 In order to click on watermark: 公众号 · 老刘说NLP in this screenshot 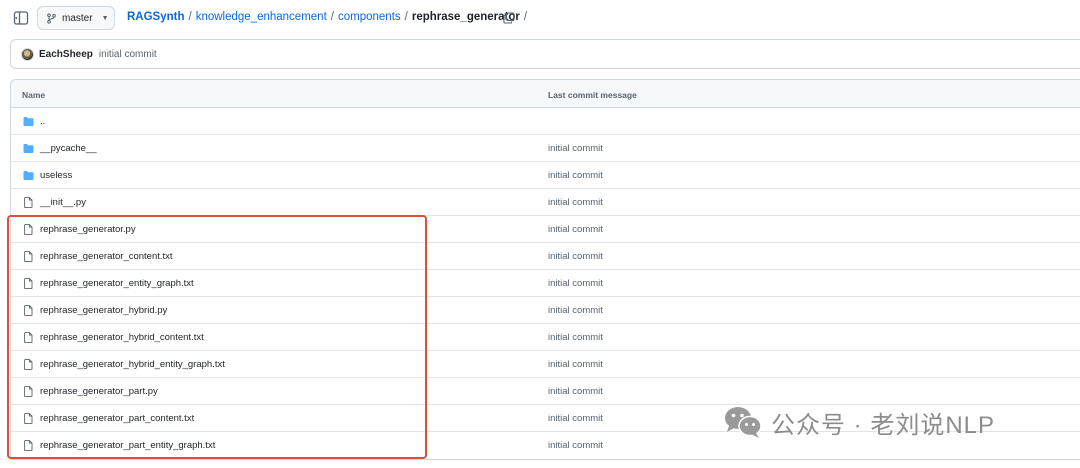, I will do `click(859, 422)`.